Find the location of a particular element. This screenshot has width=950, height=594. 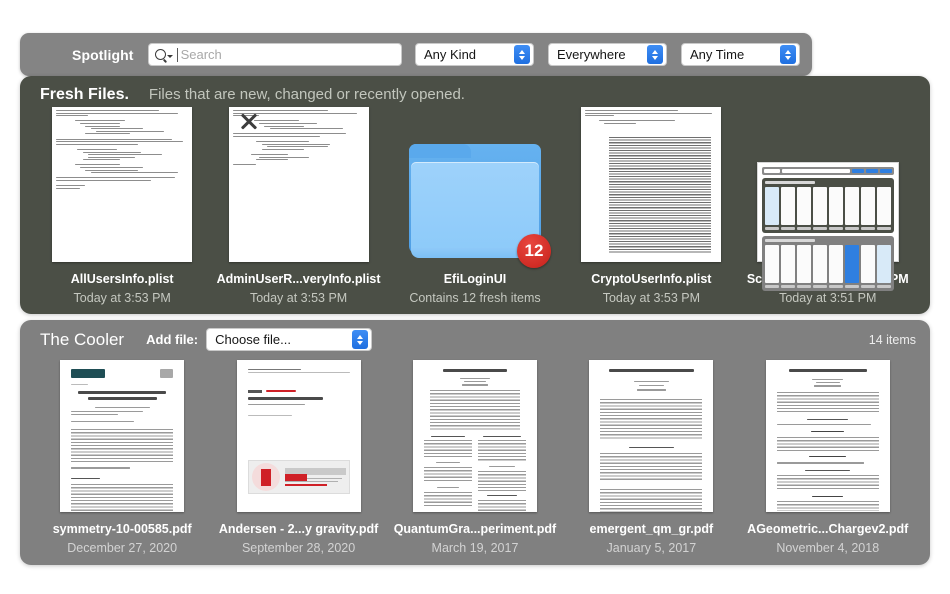

file-name: EfiLoginUI is located at coordinates (475, 279).